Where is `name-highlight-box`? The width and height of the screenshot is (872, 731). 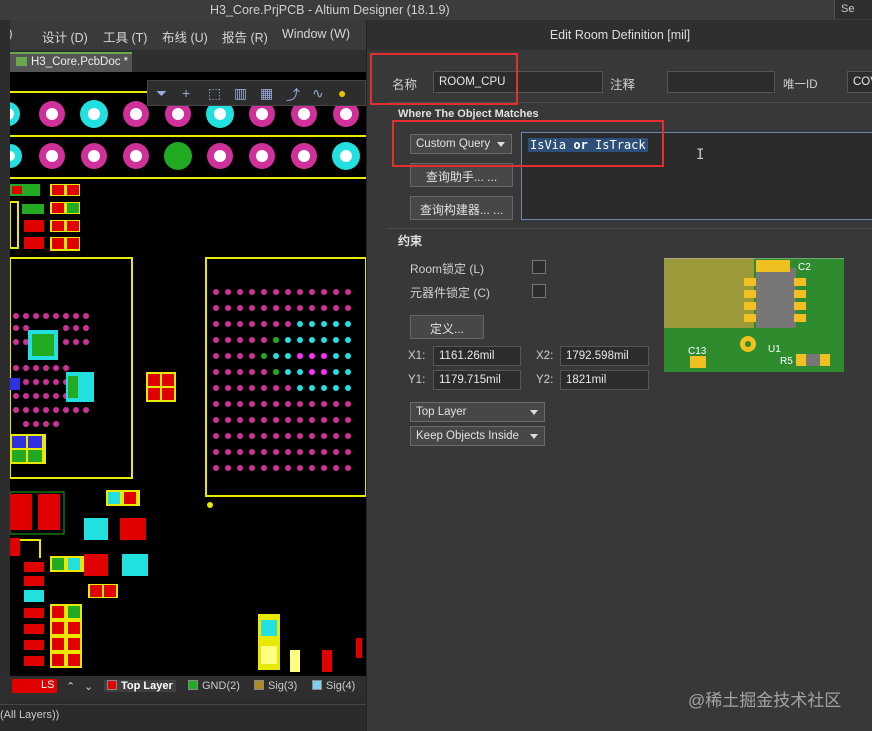 name-highlight-box is located at coordinates (444, 79).